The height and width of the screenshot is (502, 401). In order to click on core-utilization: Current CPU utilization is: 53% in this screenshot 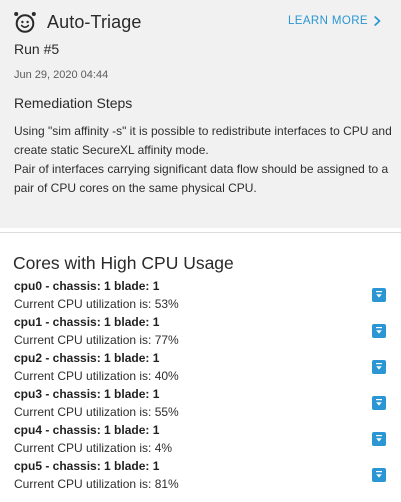, I will do `click(96, 304)`.